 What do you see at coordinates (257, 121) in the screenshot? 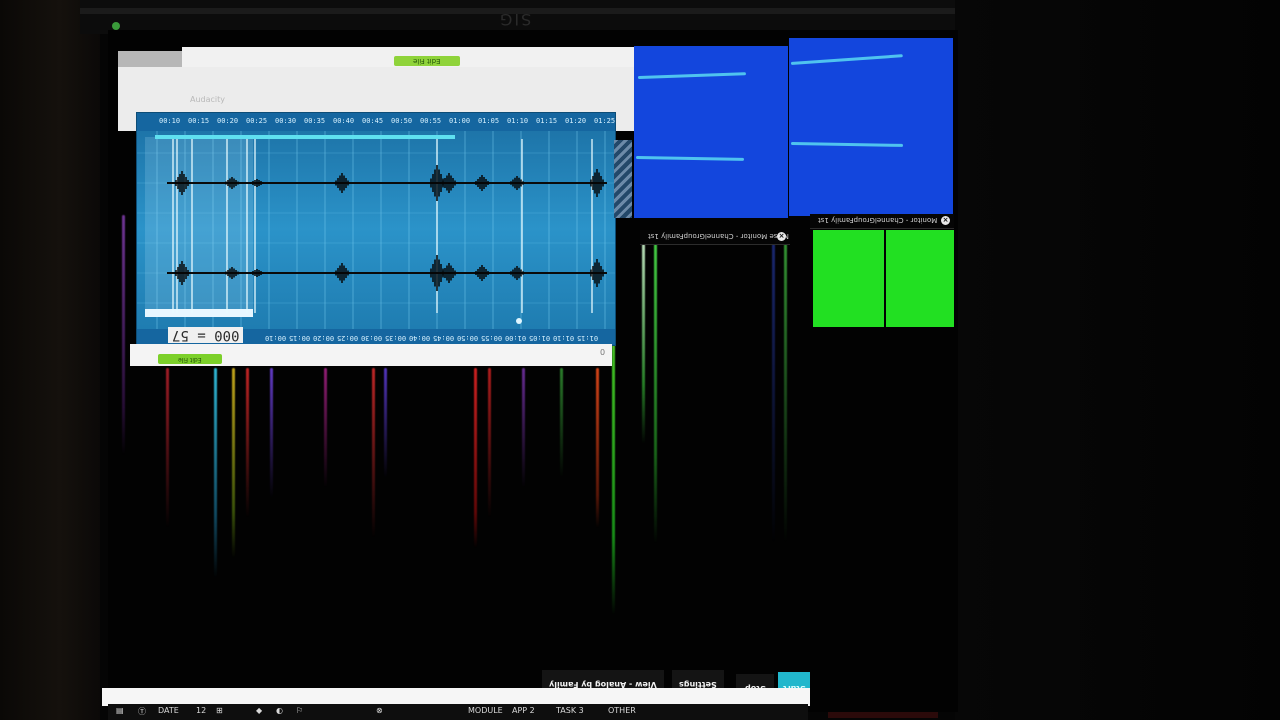
I see `timeline-tick-label: 00:25` at bounding box center [257, 121].